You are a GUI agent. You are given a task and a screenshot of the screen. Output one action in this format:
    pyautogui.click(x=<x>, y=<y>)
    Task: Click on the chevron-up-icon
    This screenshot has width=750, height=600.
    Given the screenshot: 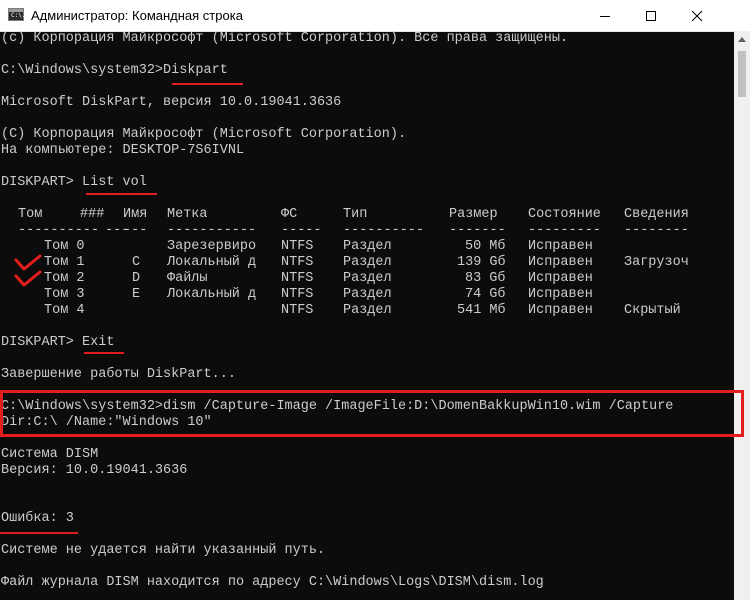 What is the action you would take?
    pyautogui.click(x=742, y=39)
    